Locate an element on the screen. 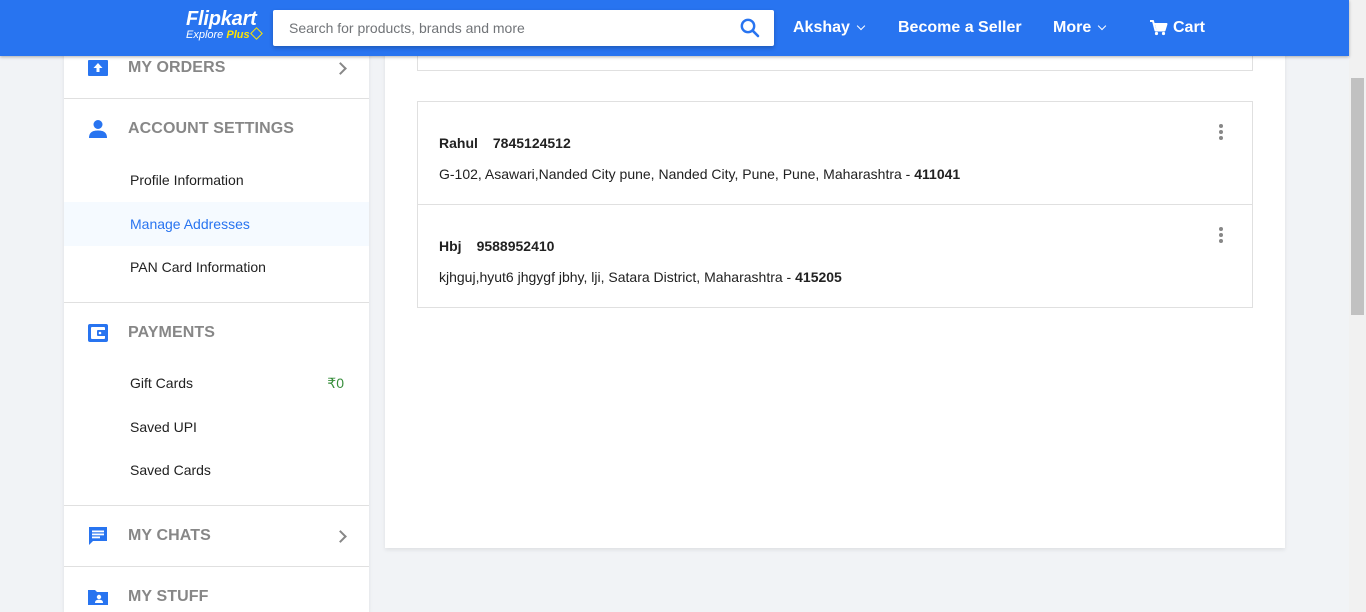 The height and width of the screenshot is (612, 1366). address-phone: 7845124512 is located at coordinates (531, 143).